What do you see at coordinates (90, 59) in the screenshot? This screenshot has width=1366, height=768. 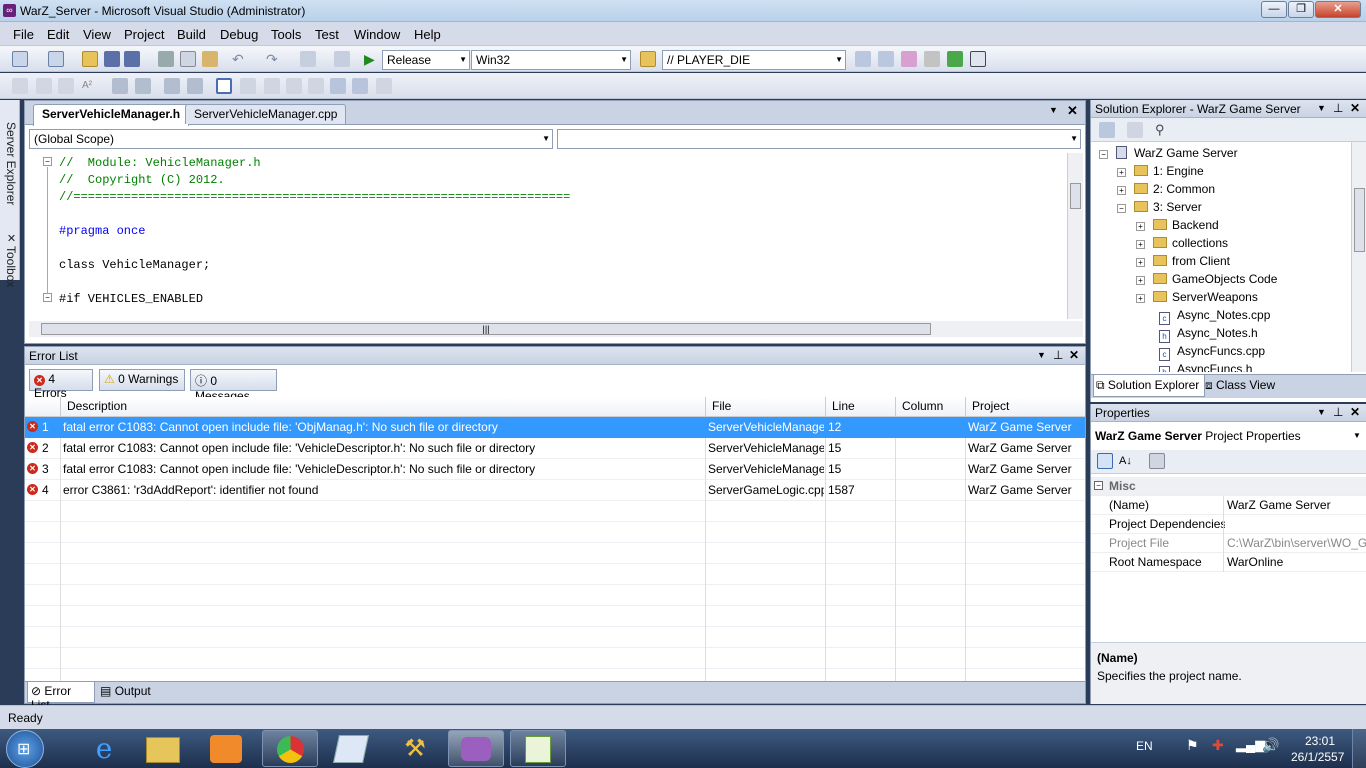 I see `open-icon` at bounding box center [90, 59].